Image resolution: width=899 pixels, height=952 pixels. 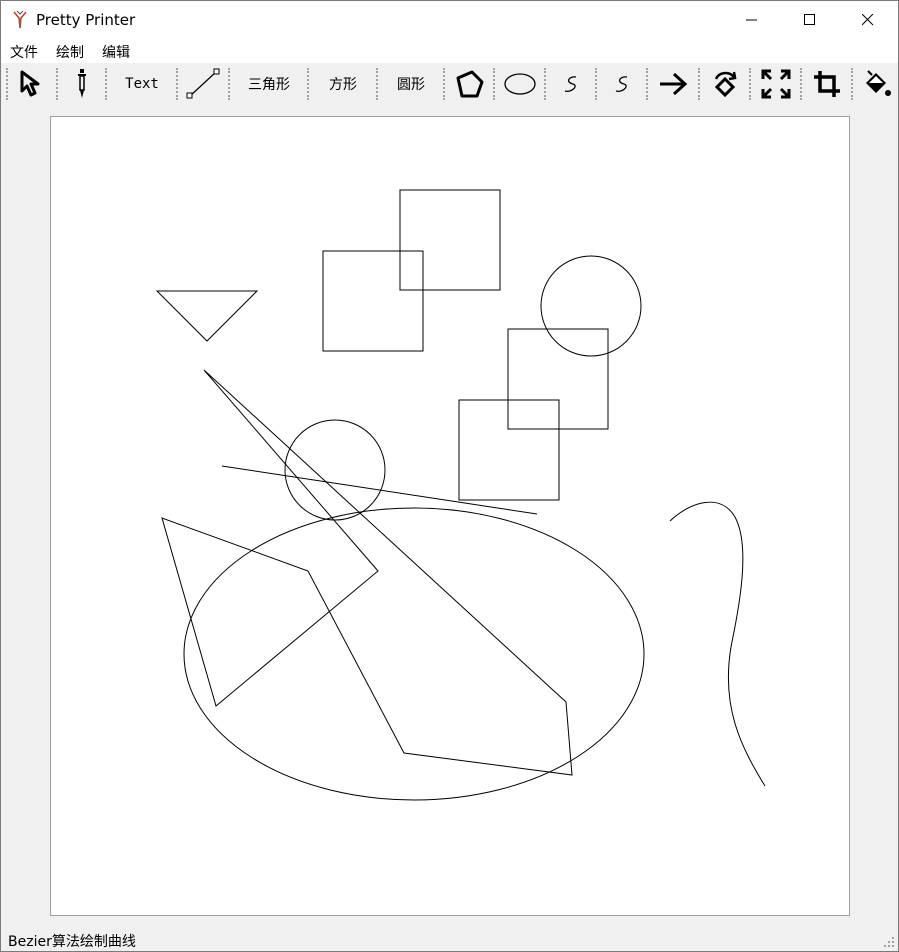 What do you see at coordinates (449, 51) in the screenshot?
I see `menu-bar: 文件 绘制 编辑` at bounding box center [449, 51].